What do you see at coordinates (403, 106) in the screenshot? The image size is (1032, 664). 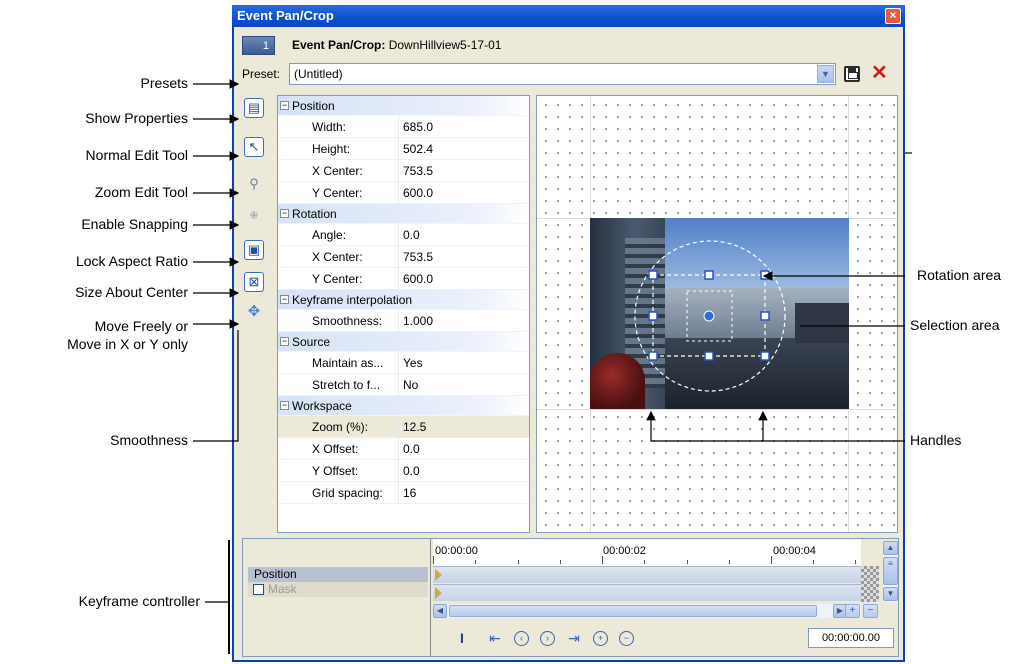 I see `group-position: − Position` at bounding box center [403, 106].